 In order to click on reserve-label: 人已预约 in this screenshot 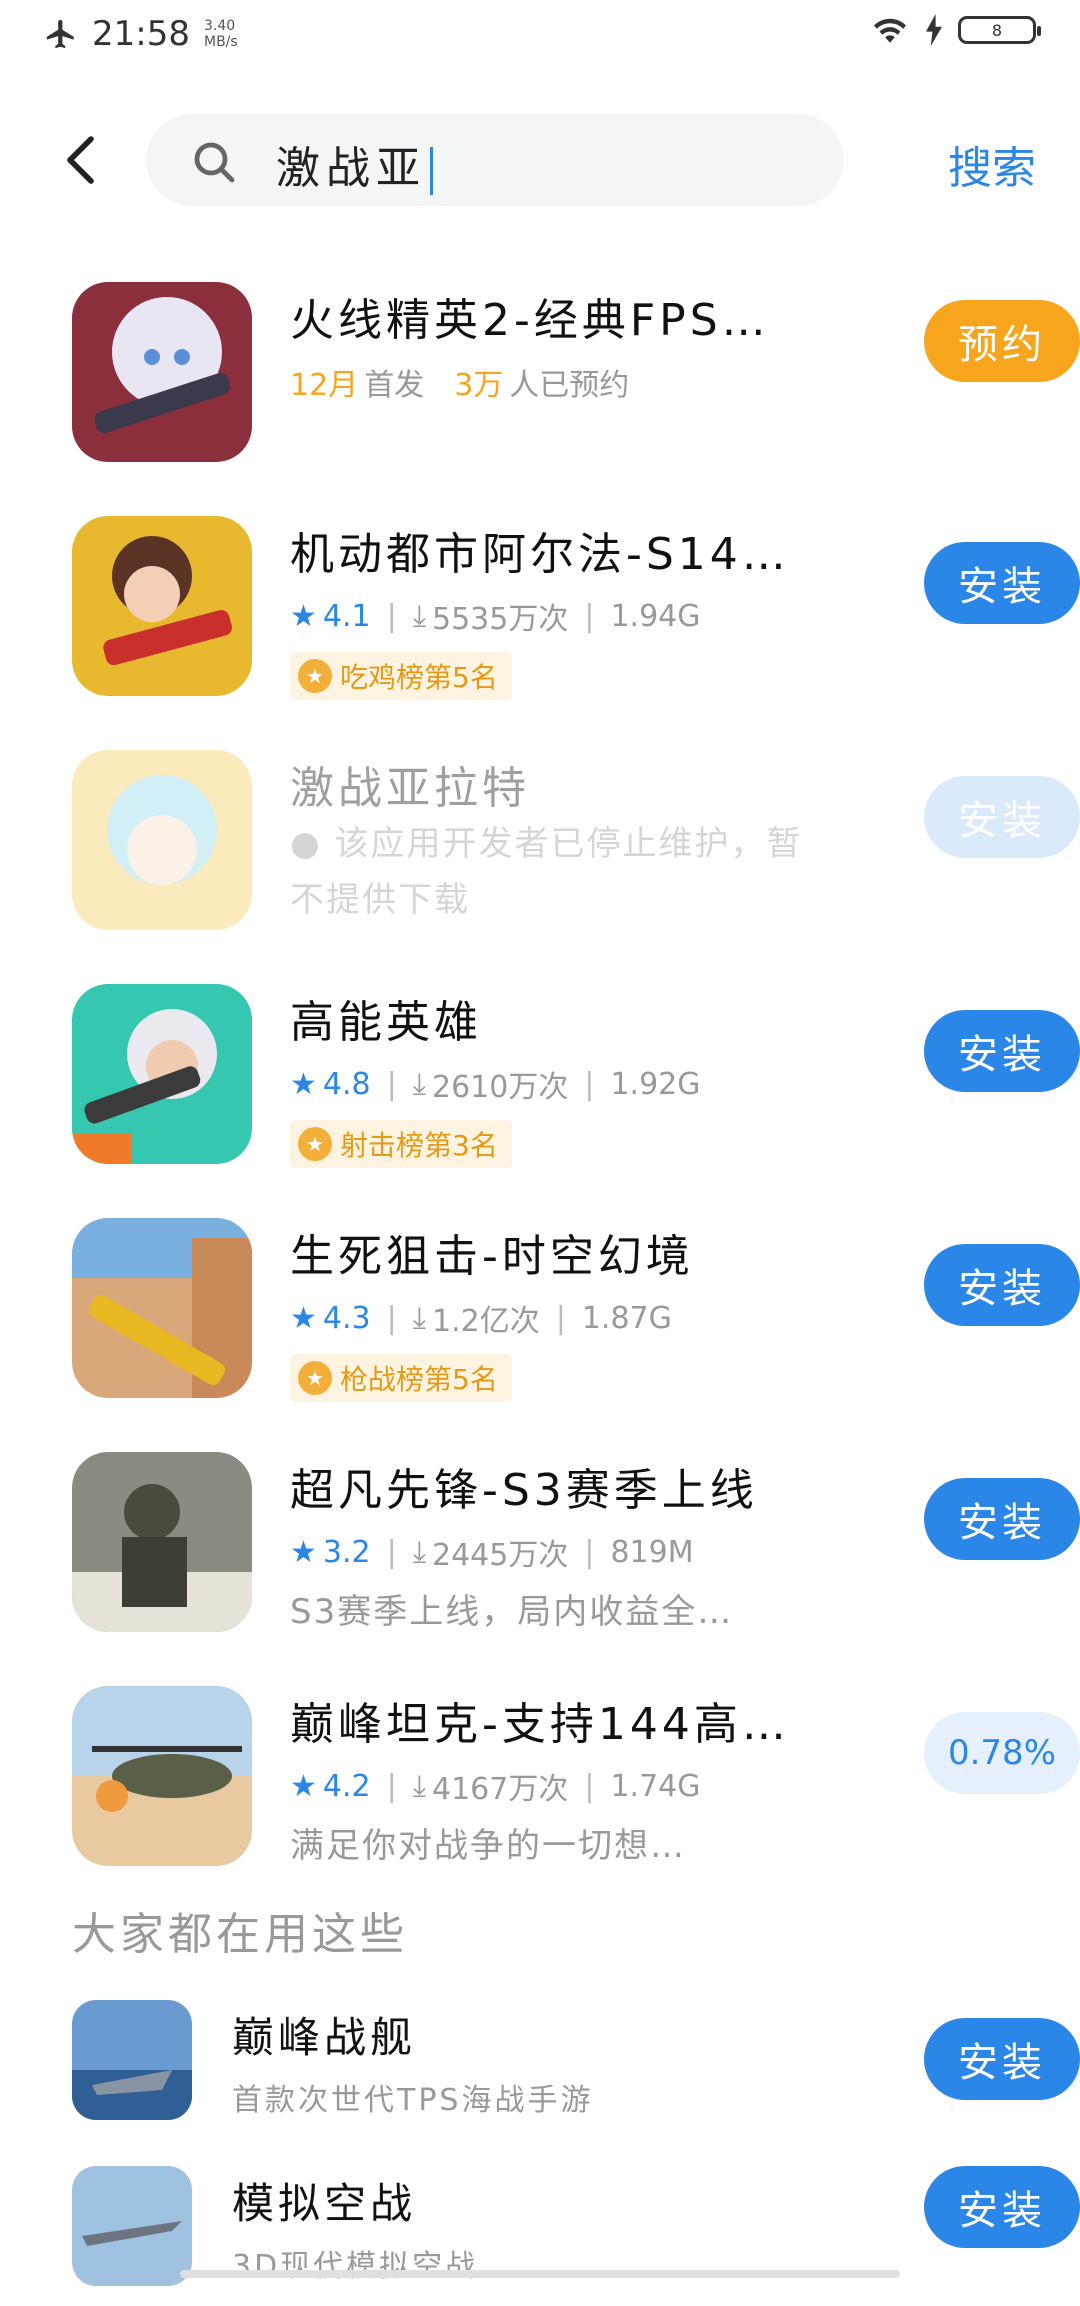, I will do `click(569, 385)`.